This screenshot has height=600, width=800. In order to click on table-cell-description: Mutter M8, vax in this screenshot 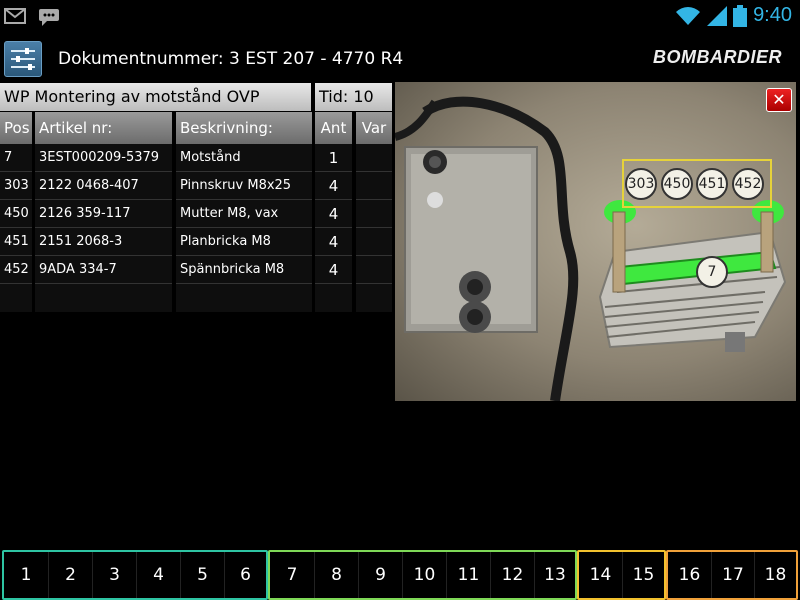, I will do `click(244, 214)`.